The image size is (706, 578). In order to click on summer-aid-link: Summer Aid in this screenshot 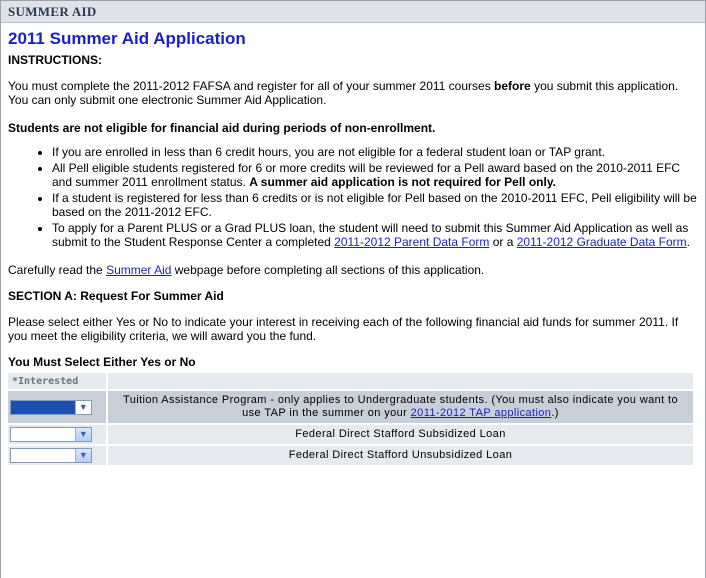, I will do `click(138, 270)`.